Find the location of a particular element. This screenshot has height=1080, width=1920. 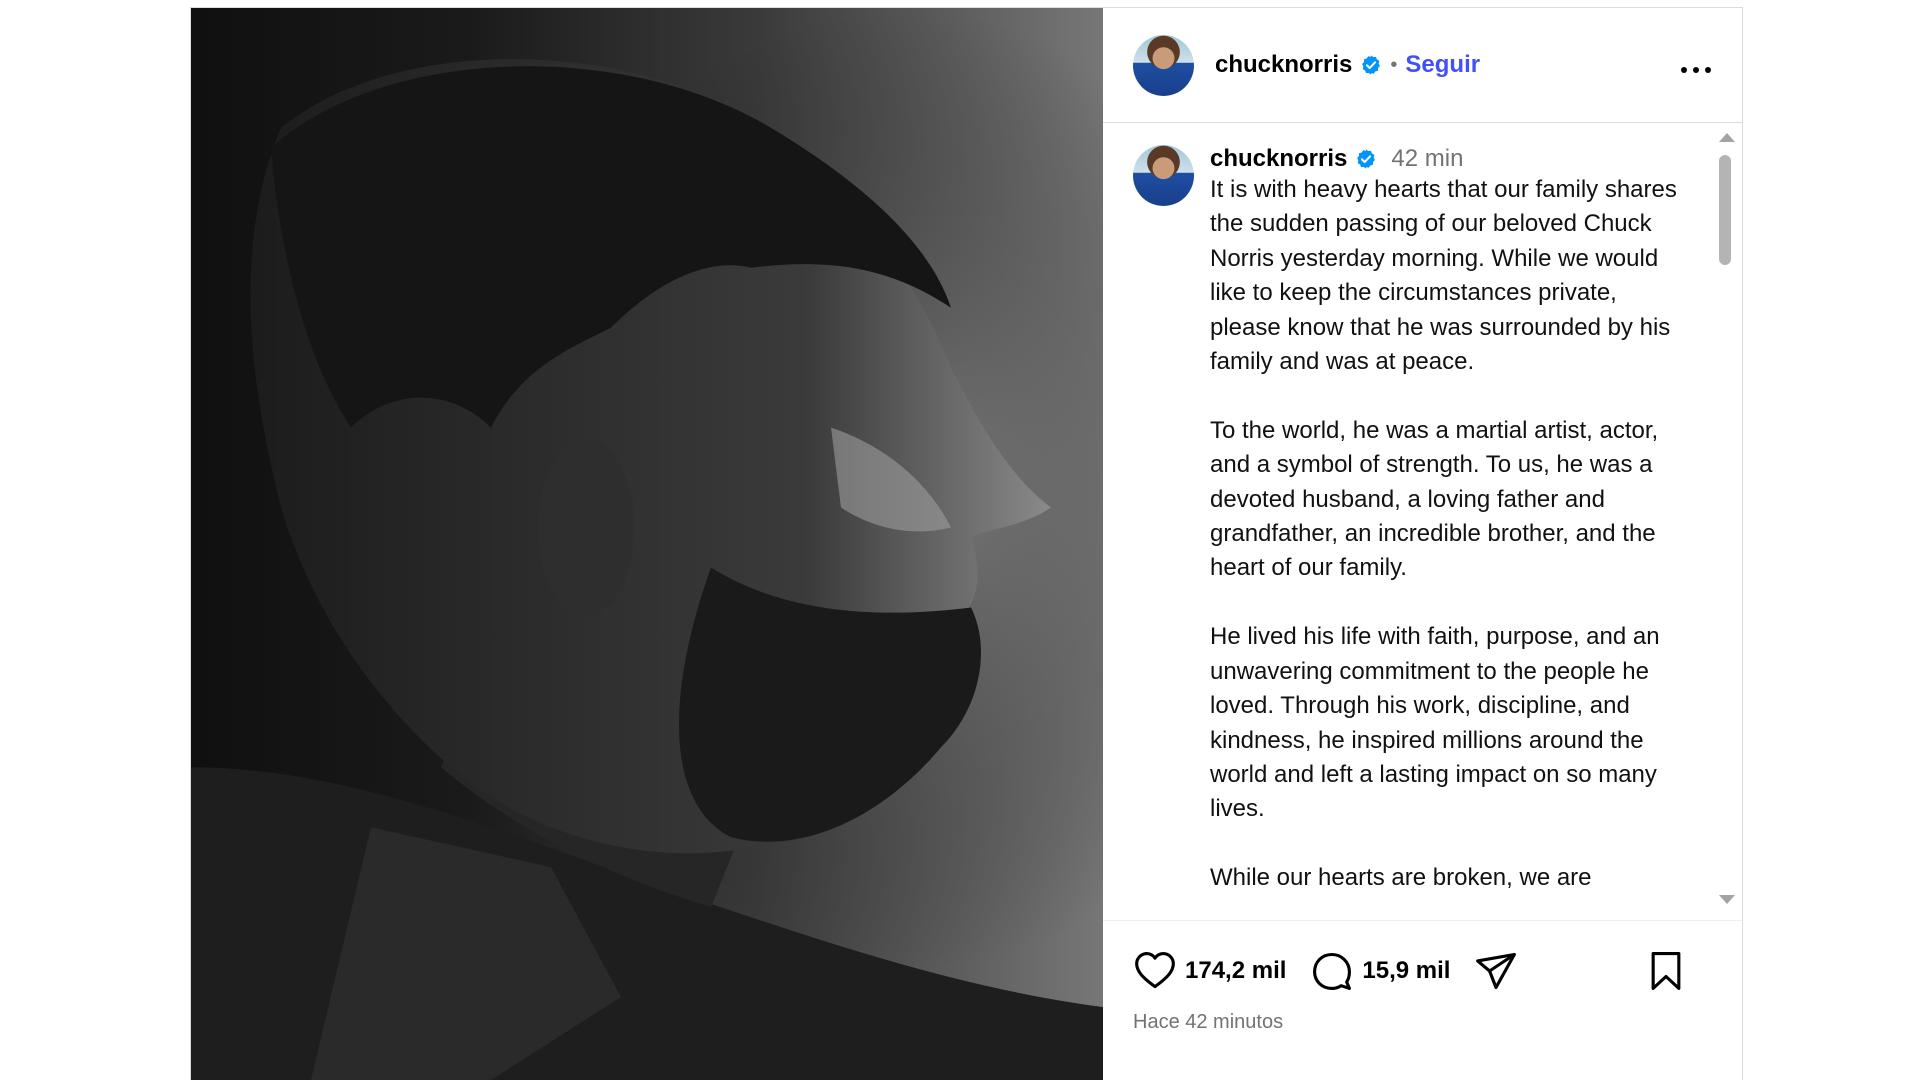

heart-icon is located at coordinates (1155, 971).